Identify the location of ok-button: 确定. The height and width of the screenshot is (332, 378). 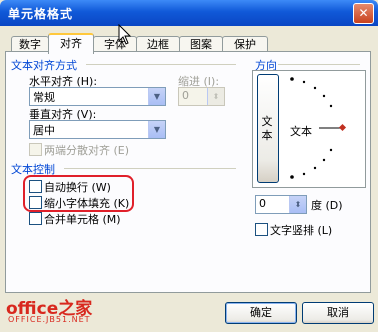
(261, 313).